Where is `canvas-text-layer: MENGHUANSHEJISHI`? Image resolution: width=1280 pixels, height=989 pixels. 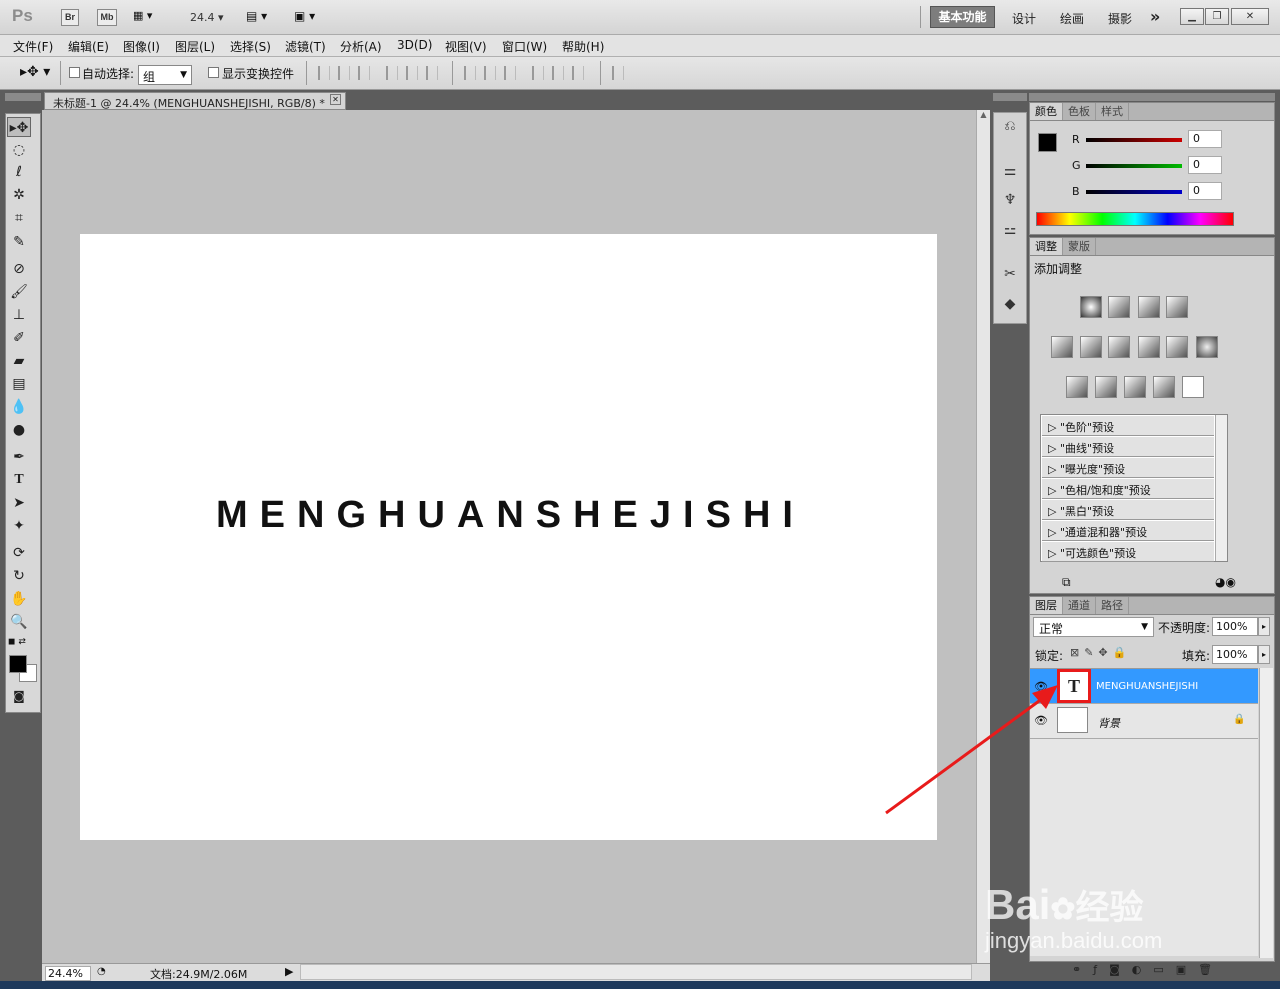
canvas-text-layer: MENGHUANSHEJISHI is located at coordinates (510, 515).